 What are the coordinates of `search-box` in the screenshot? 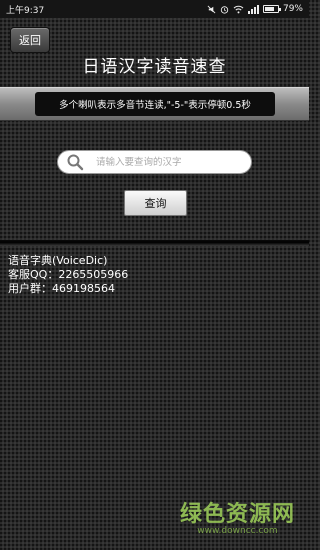 It's located at (154, 162).